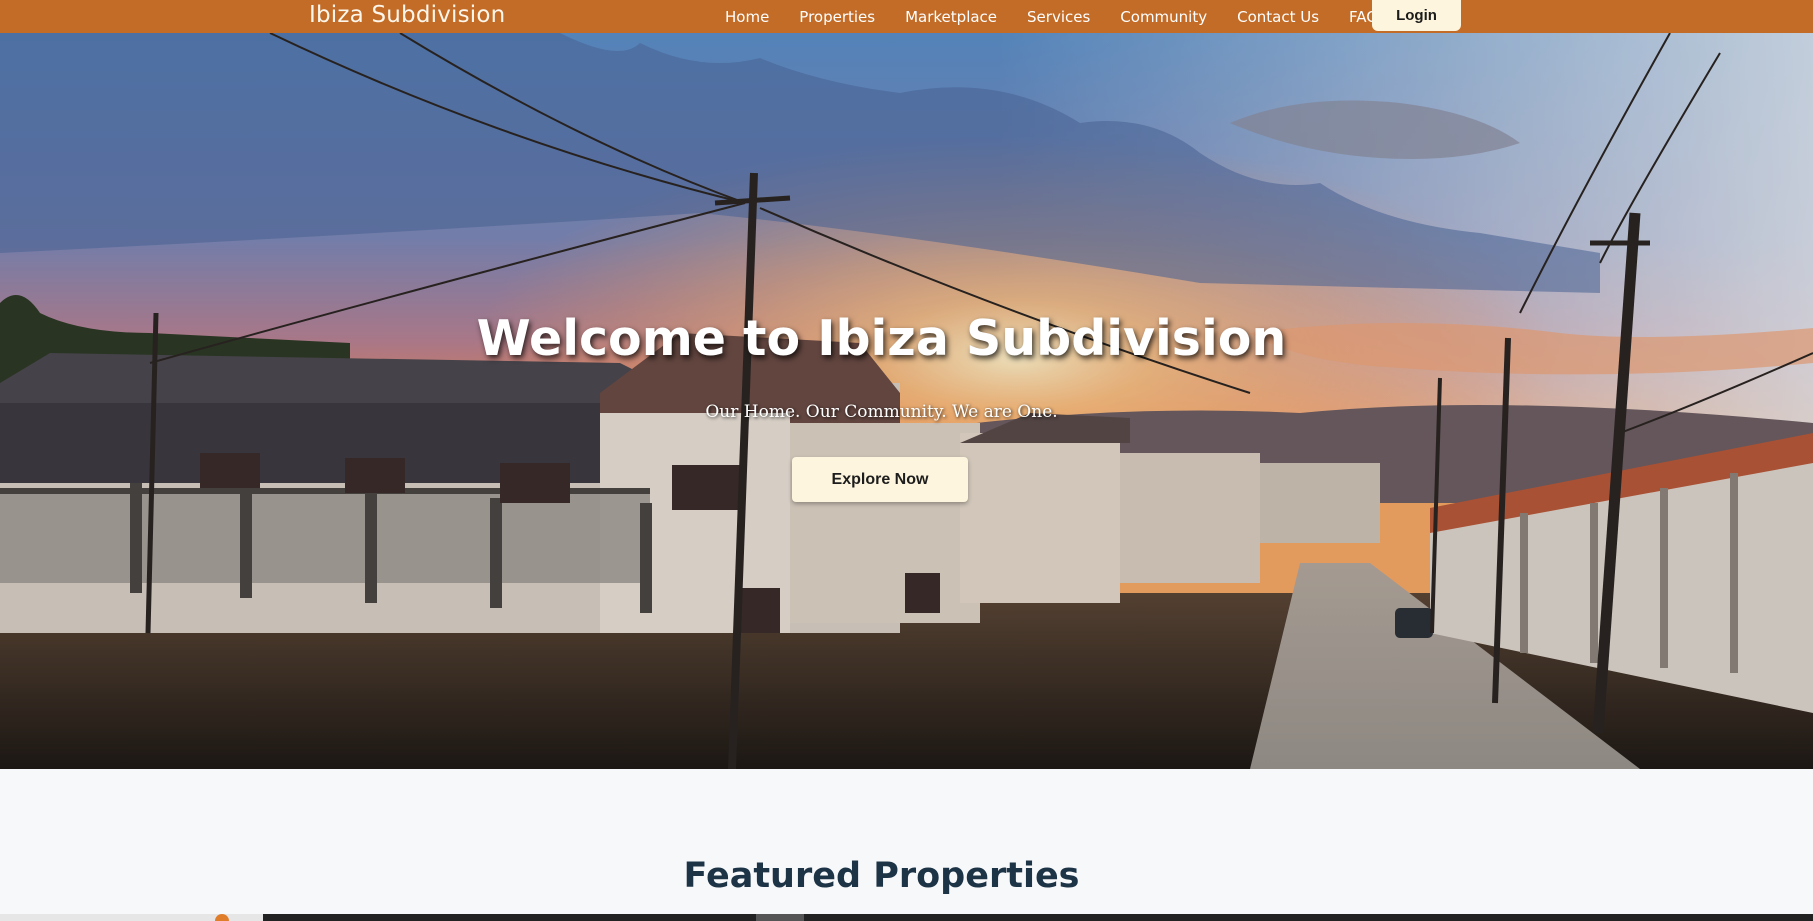  What do you see at coordinates (881, 412) in the screenshot?
I see `hero-subtitle: Our Home. Our Community. We are One.` at bounding box center [881, 412].